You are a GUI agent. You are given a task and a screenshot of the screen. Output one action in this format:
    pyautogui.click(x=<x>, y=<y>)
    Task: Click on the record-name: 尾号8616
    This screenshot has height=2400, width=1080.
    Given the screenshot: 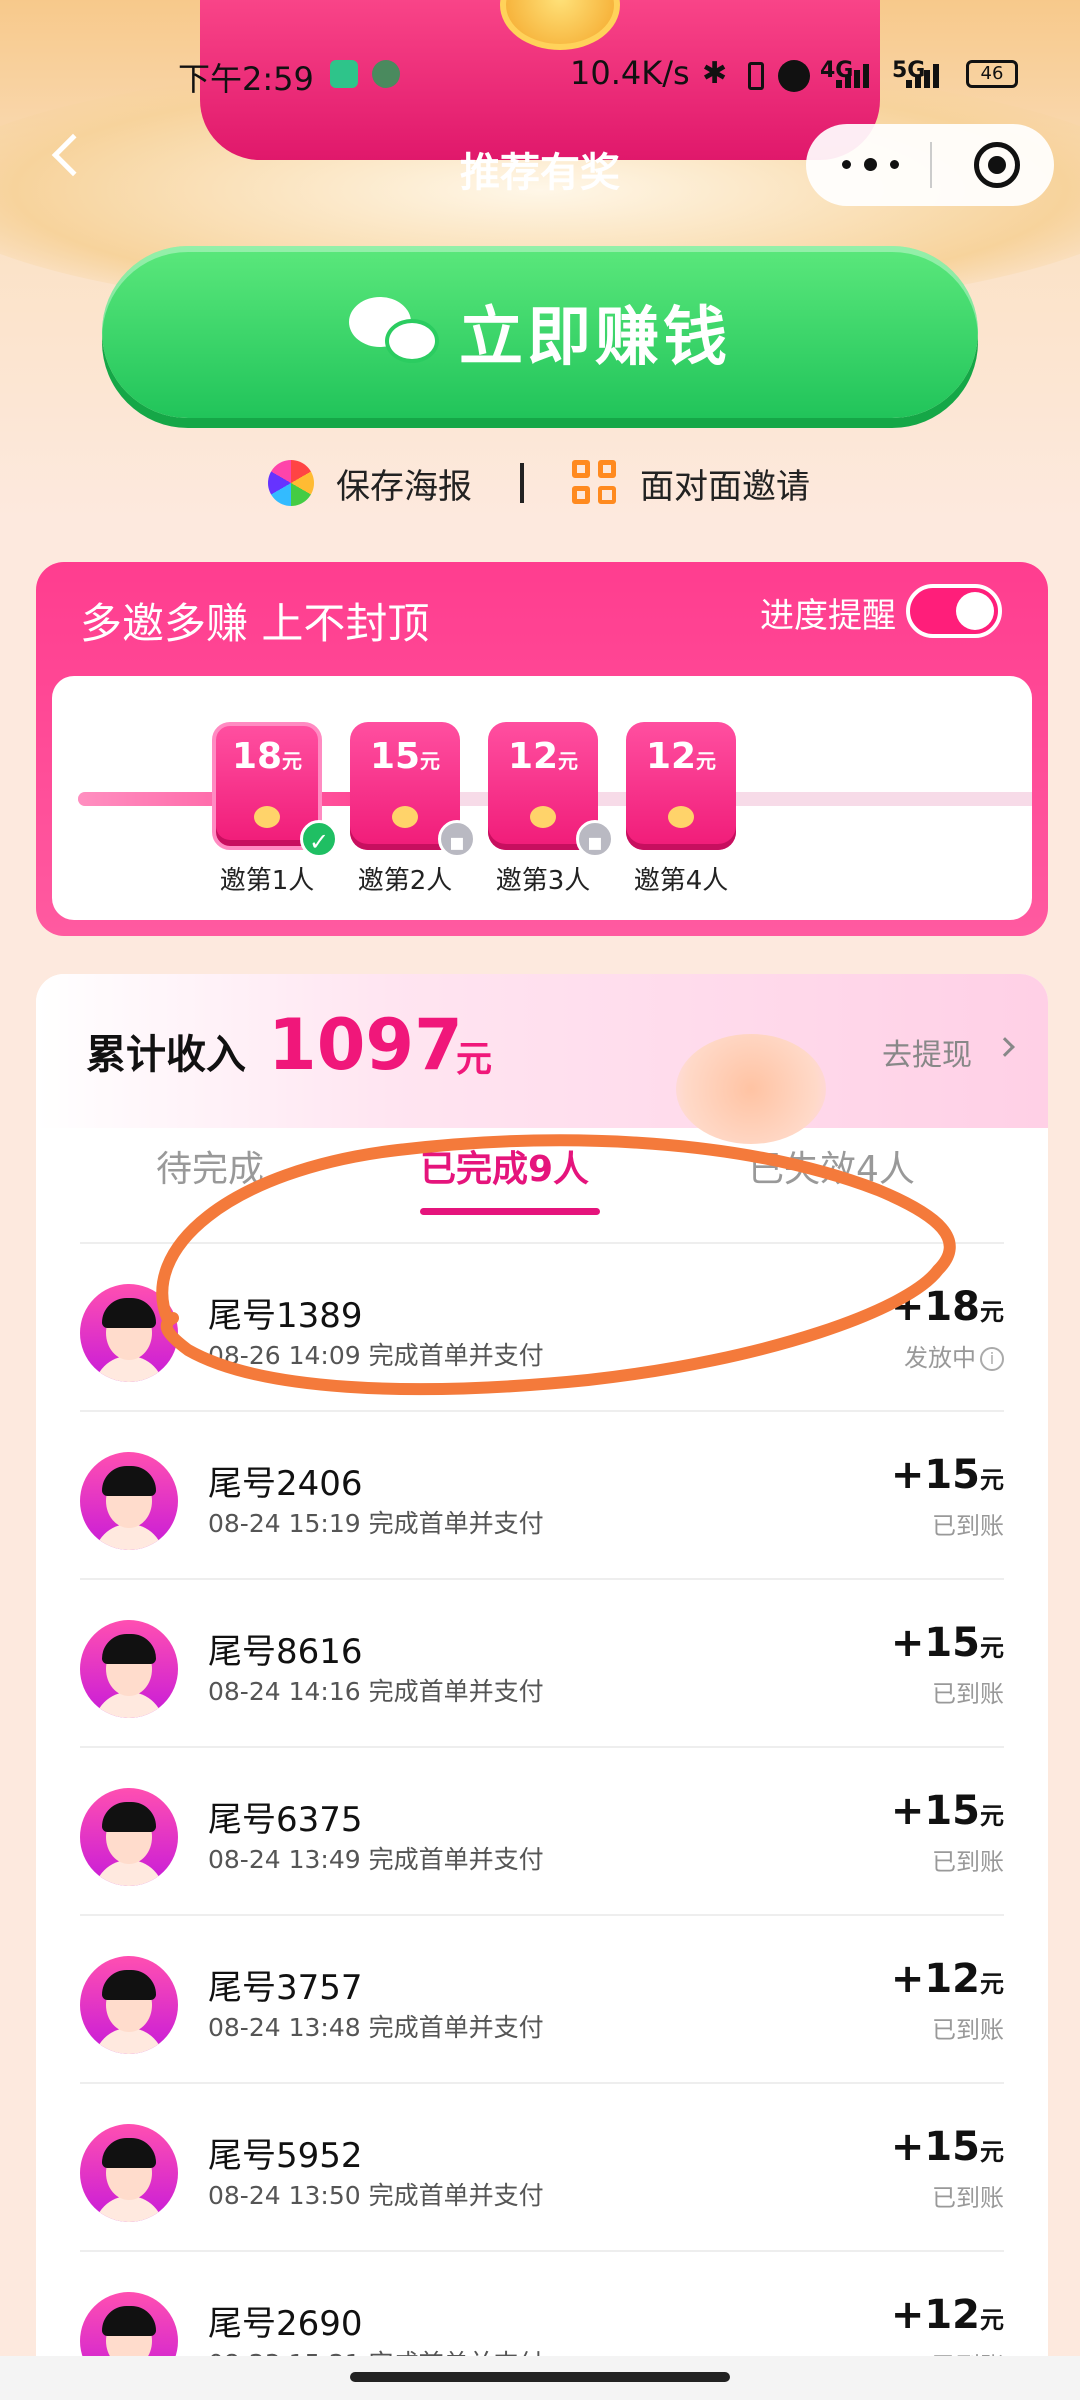 What is the action you would take?
    pyautogui.click(x=285, y=1652)
    